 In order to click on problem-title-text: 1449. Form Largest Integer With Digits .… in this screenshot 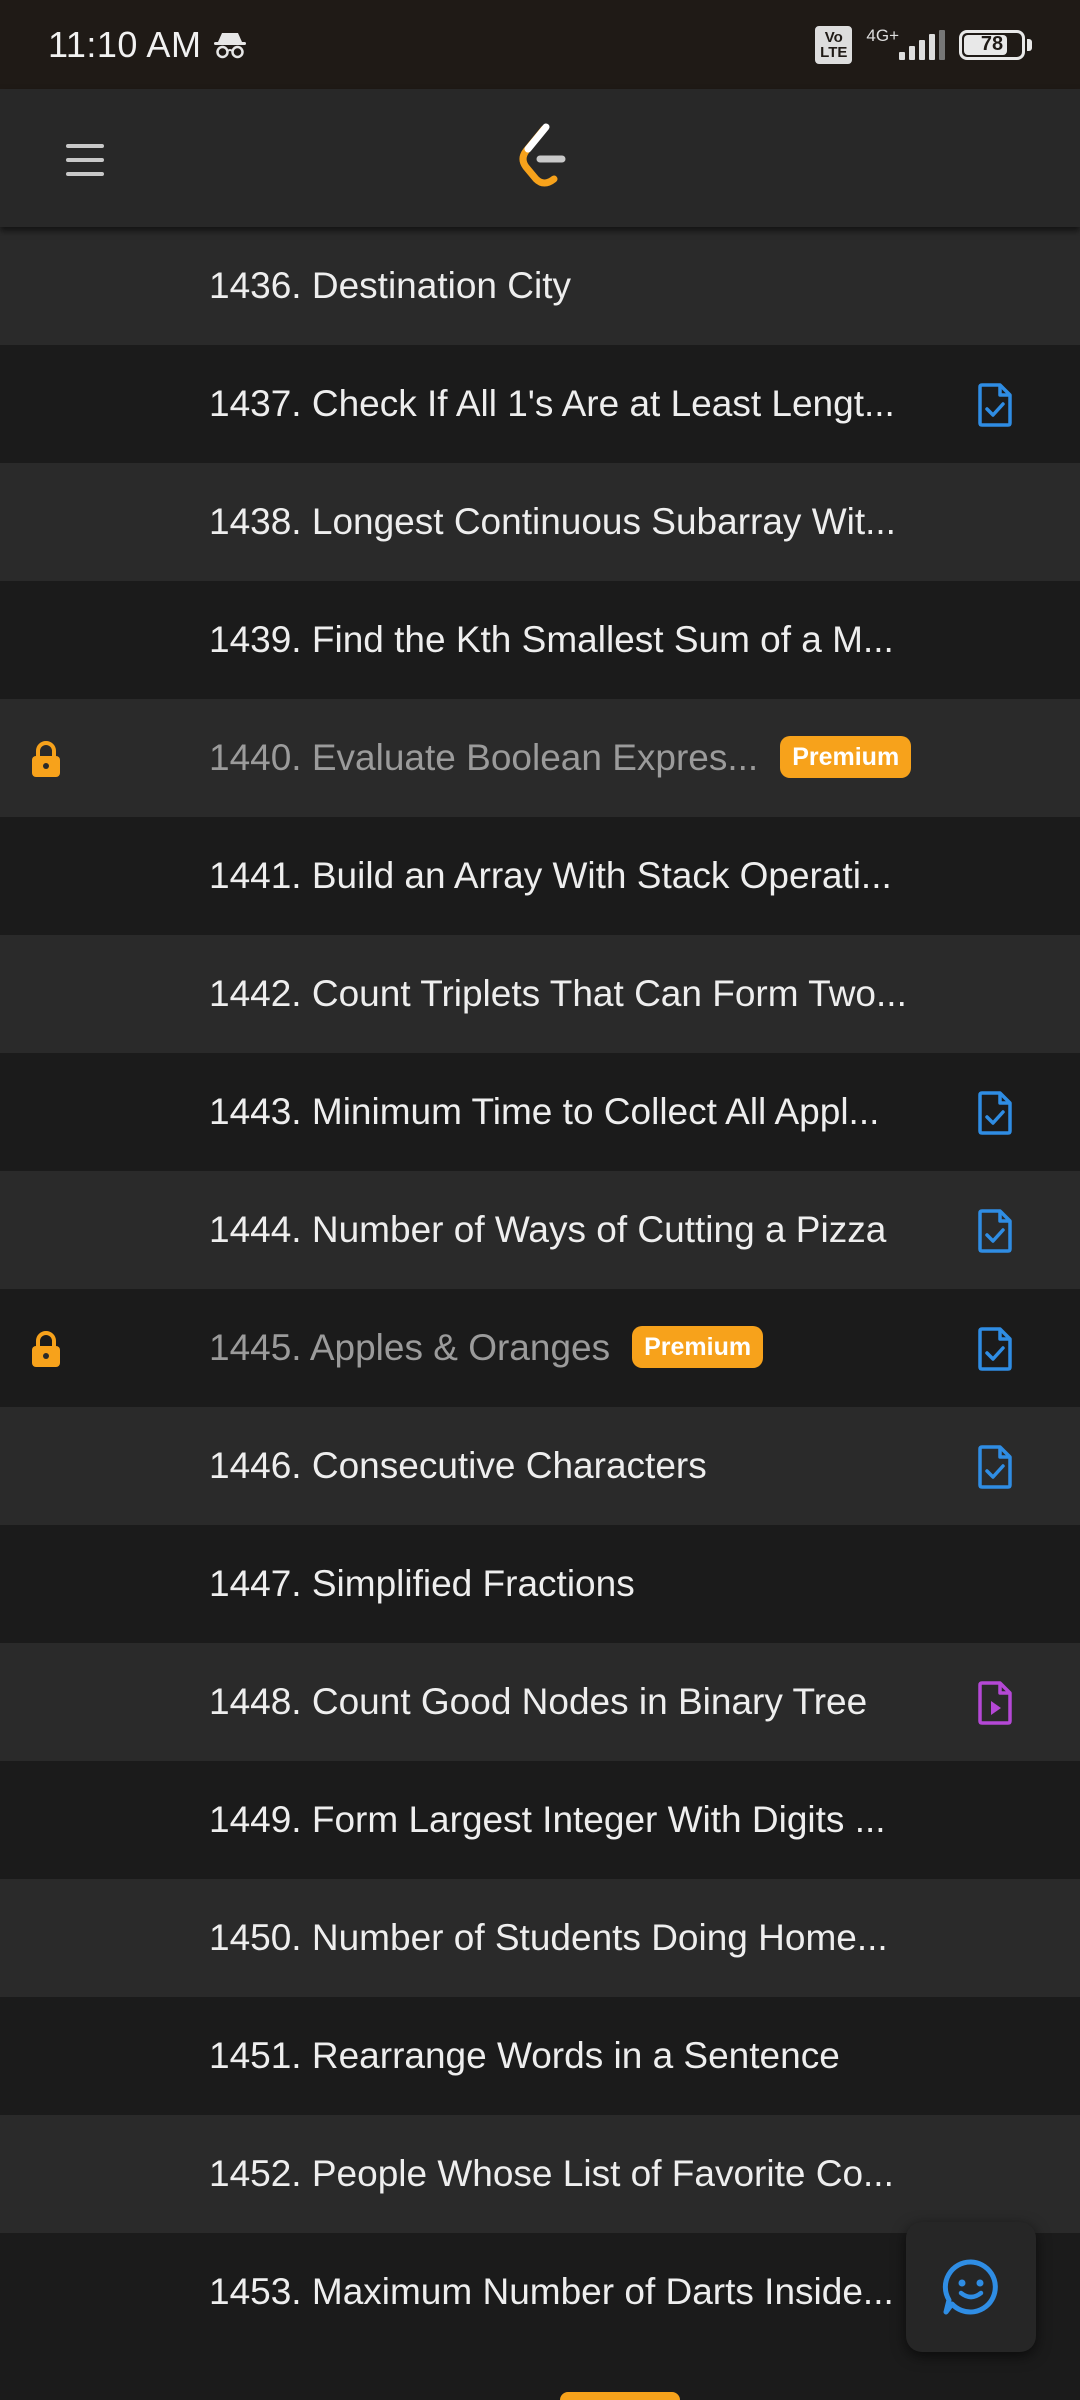, I will do `click(547, 1819)`.